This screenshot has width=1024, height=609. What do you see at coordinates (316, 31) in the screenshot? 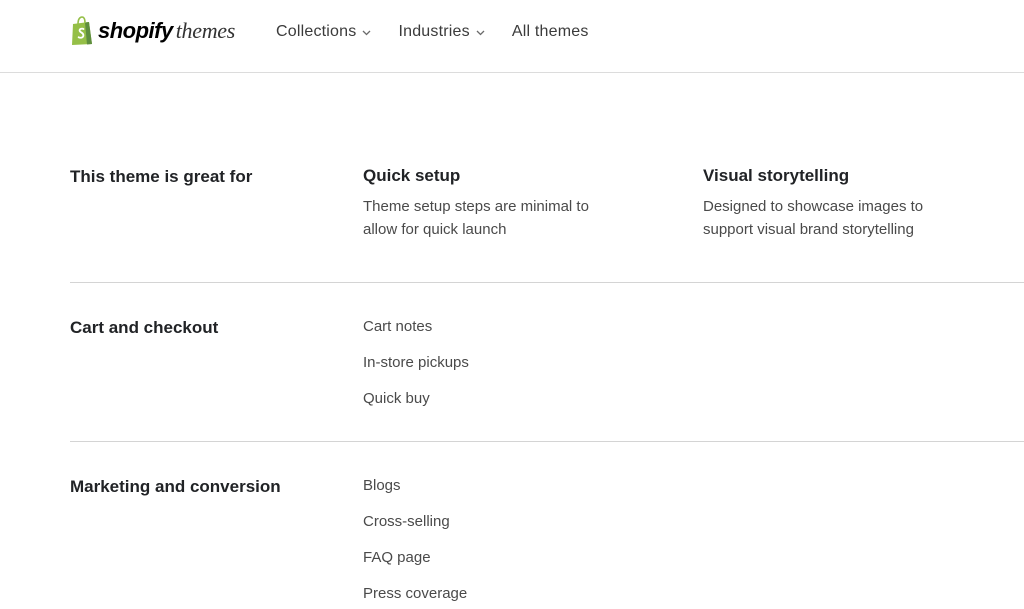
I see `nav-collections-label: Collections` at bounding box center [316, 31].